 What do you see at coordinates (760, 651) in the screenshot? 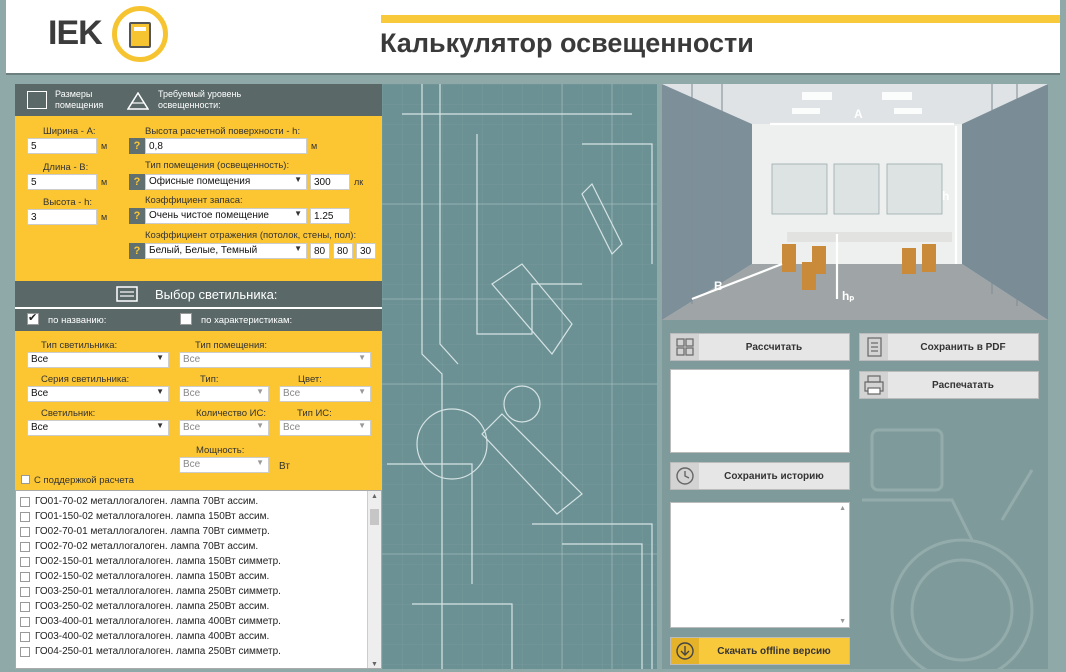
I see `download-offline-button: Скачать offline версию` at bounding box center [760, 651].